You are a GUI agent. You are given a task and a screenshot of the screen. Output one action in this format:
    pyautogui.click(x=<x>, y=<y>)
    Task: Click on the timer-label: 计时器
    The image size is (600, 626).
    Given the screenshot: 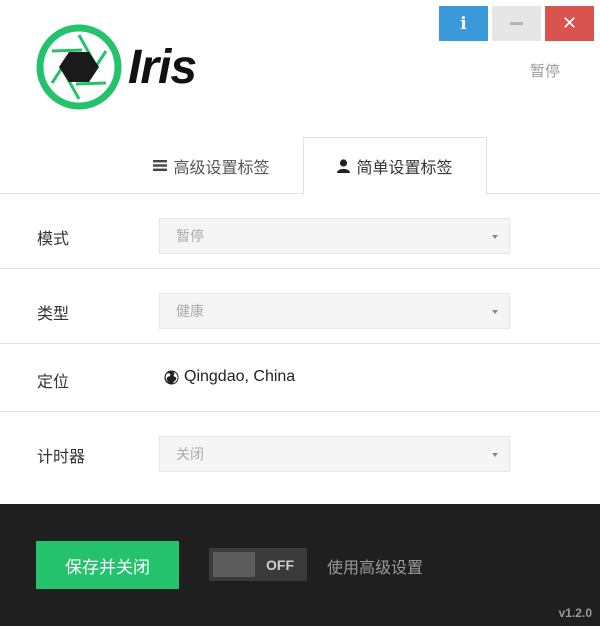 What is the action you would take?
    pyautogui.click(x=61, y=456)
    